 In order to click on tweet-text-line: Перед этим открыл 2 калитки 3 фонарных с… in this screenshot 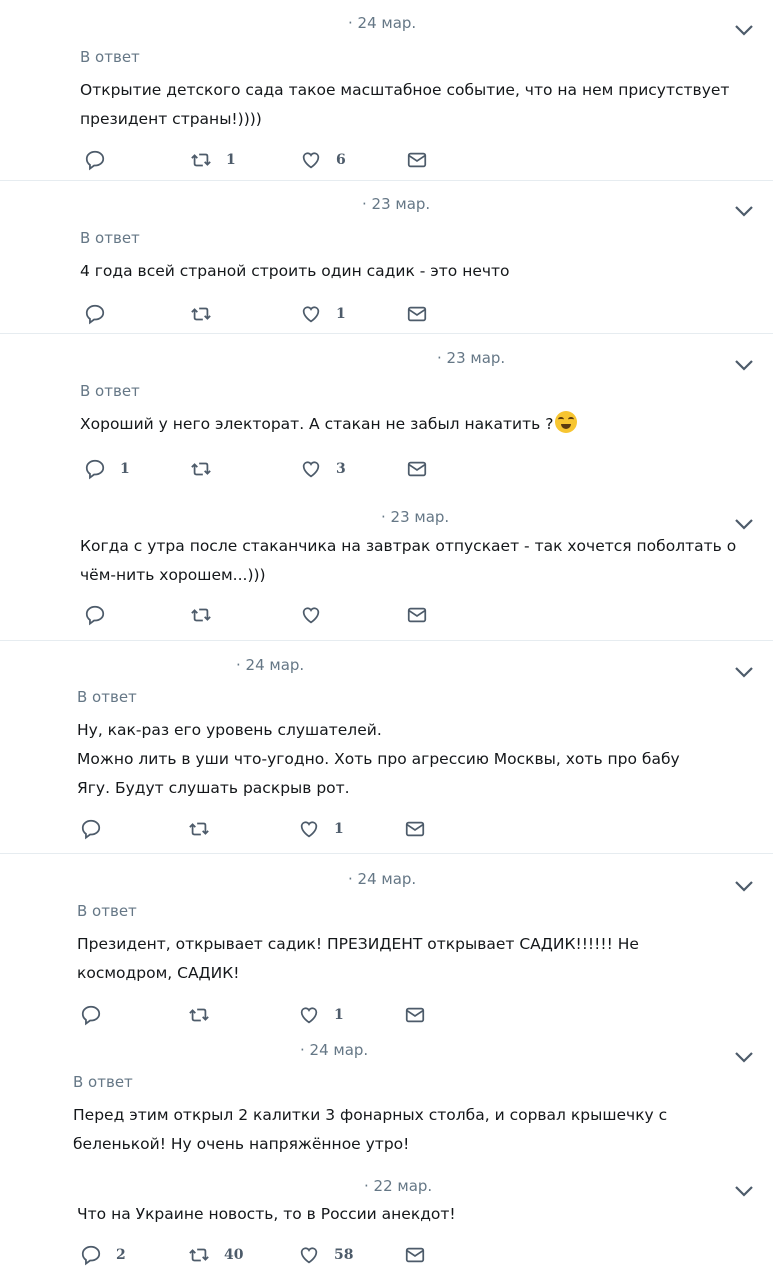, I will do `click(370, 1115)`.